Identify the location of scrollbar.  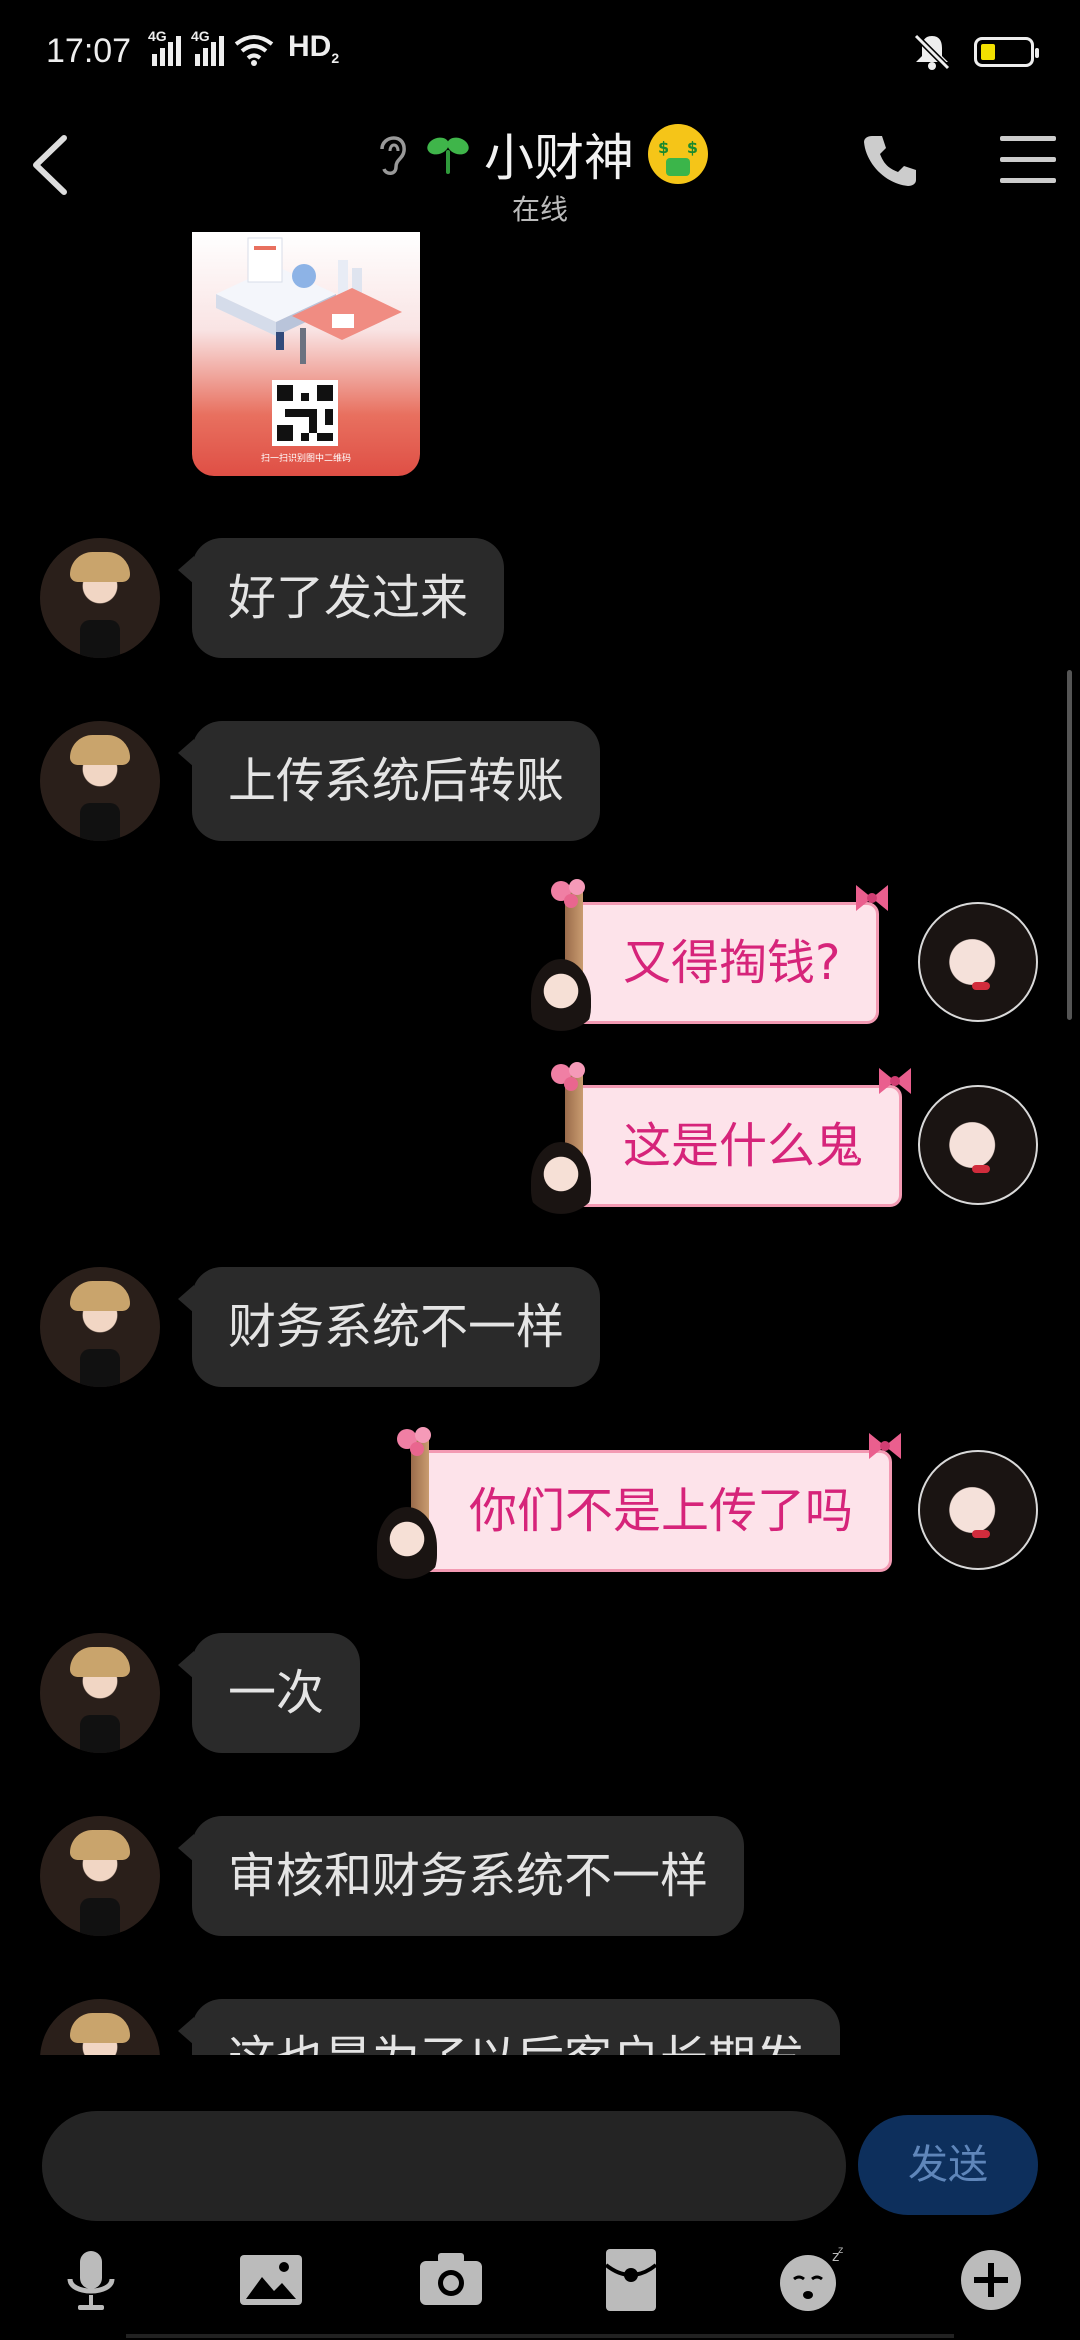
(1069, 845).